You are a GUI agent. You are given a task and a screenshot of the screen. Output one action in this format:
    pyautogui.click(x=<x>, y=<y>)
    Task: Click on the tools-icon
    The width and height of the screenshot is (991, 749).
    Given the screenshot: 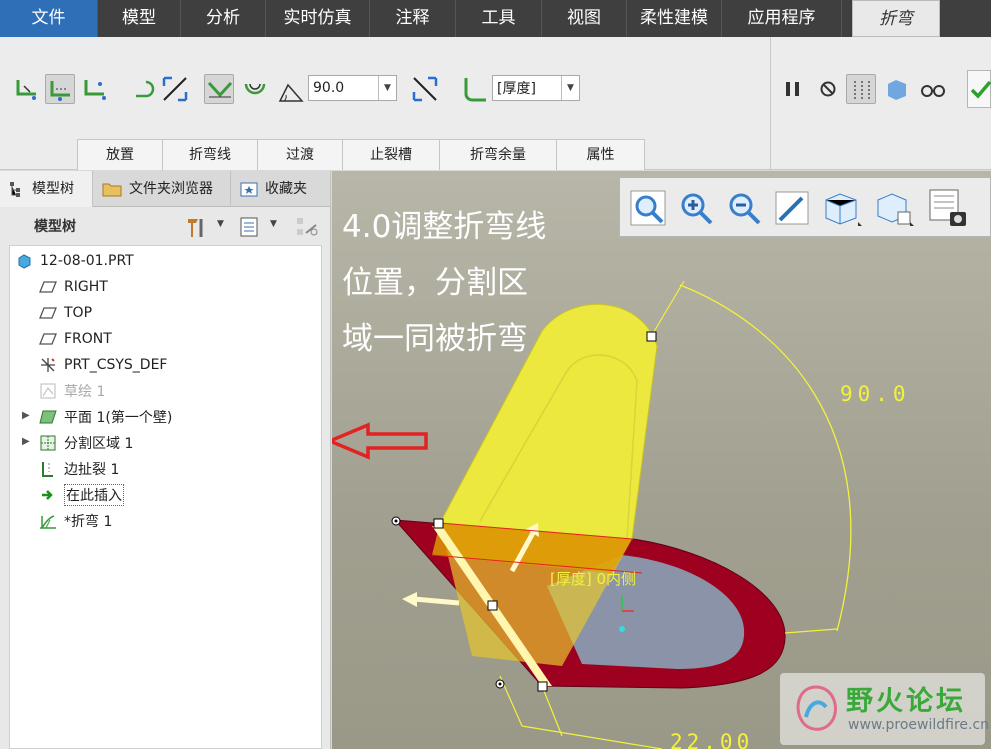 What is the action you would take?
    pyautogui.click(x=196, y=227)
    